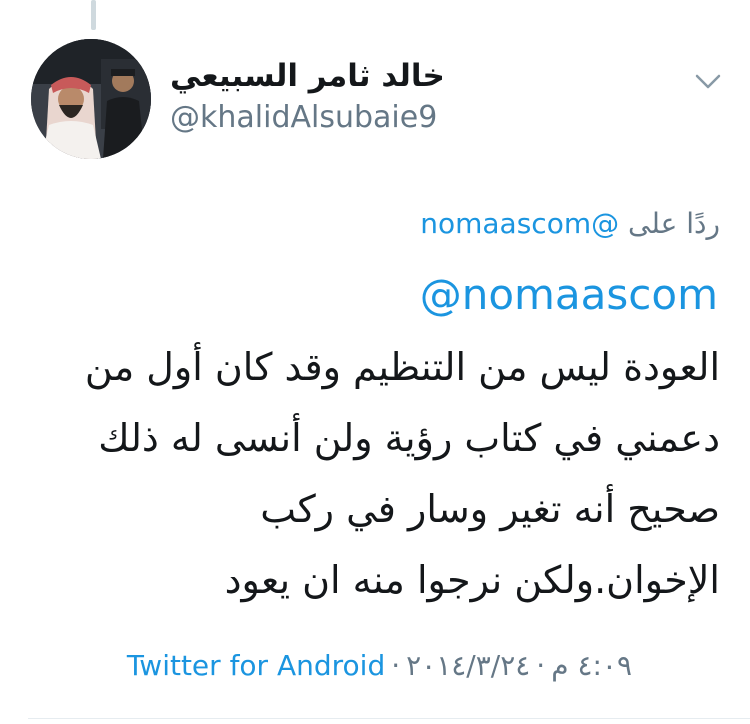 The image size is (750, 724). I want to click on tweet-menu-button, so click(708, 82).